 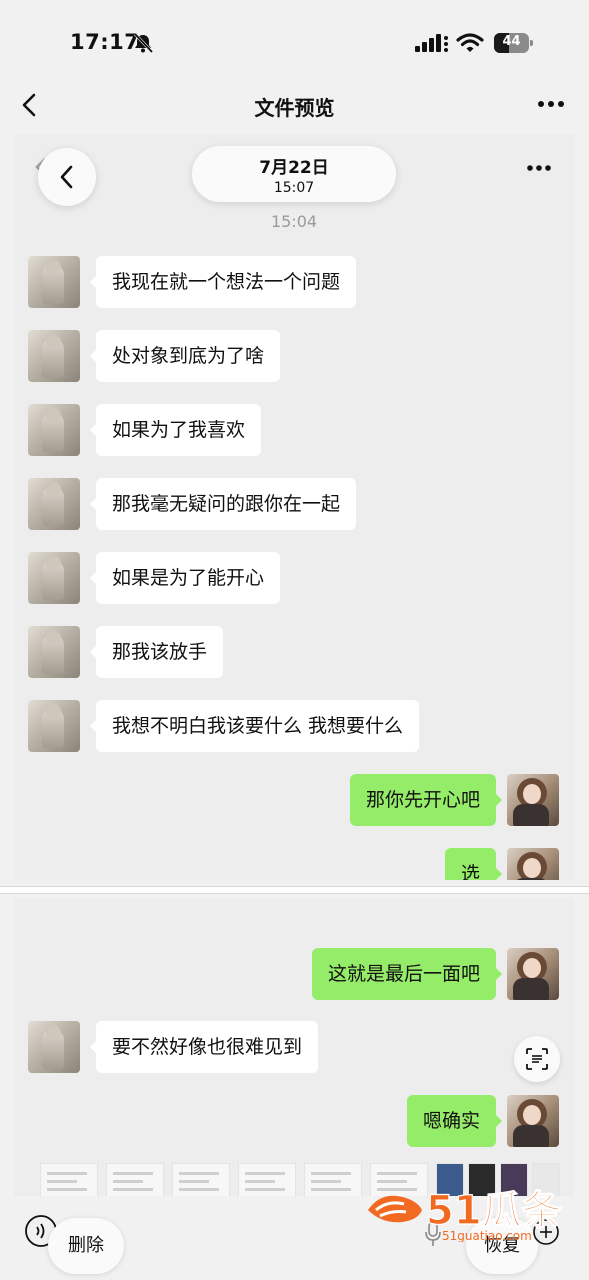 What do you see at coordinates (487, 1235) in the screenshot?
I see `watermark-domain: 51guatiao.com` at bounding box center [487, 1235].